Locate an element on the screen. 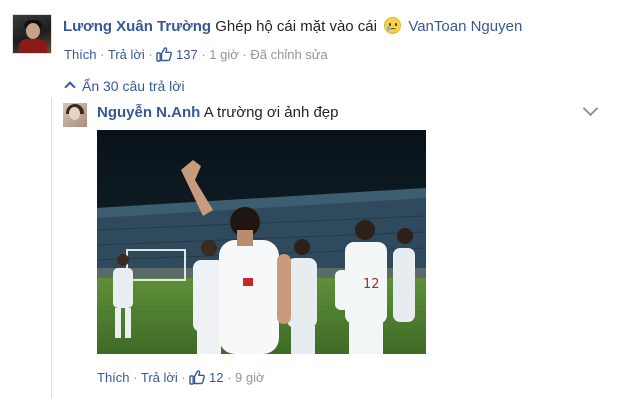 Image resolution: width=620 pixels, height=398 pixels. comment-text: Ghép hộ cái mặt vào cái is located at coordinates (296, 26).